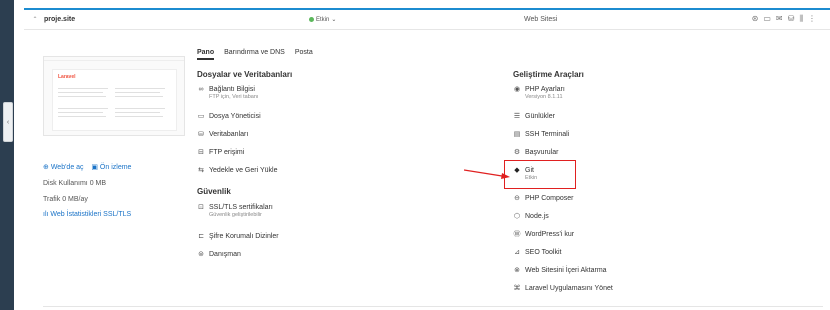  Describe the element at coordinates (517, 116) in the screenshot. I see `logs-icon: ☰` at that location.